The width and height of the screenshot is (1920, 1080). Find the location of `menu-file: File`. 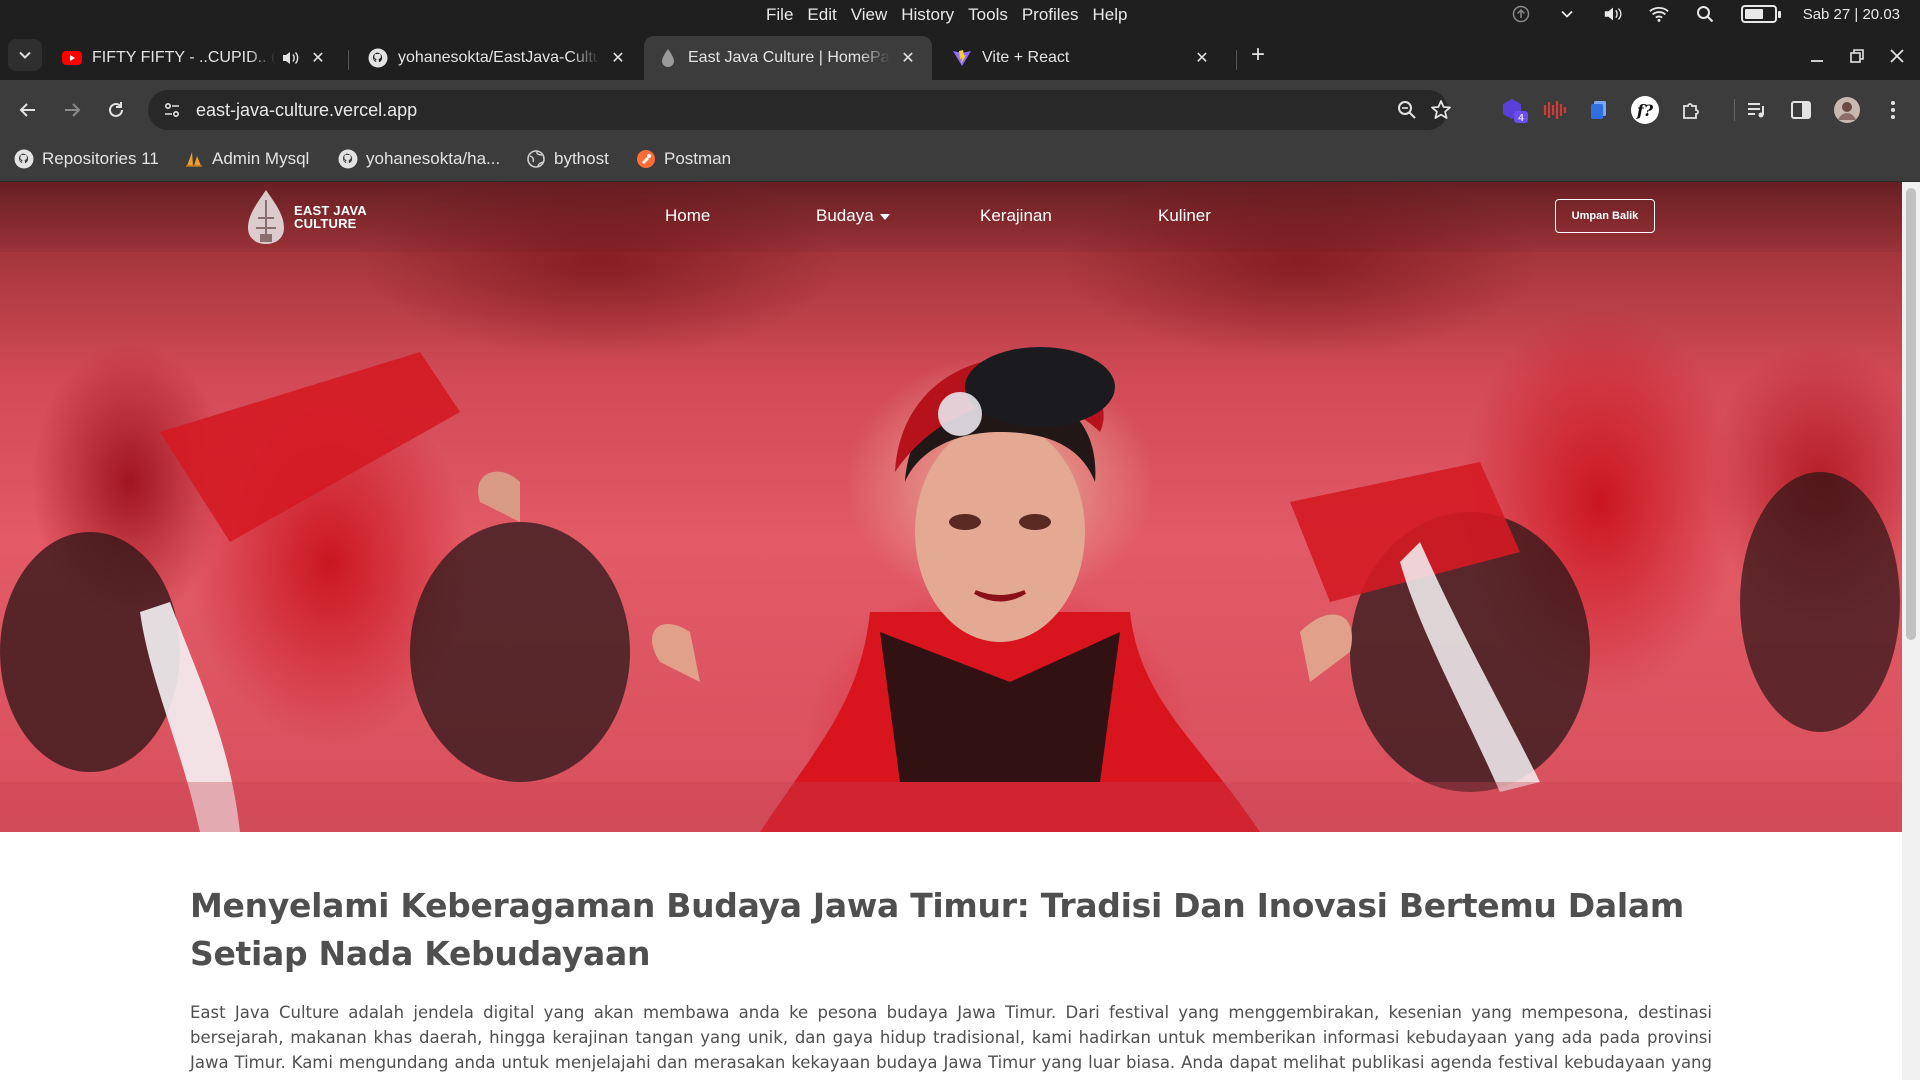

menu-file: File is located at coordinates (779, 15).